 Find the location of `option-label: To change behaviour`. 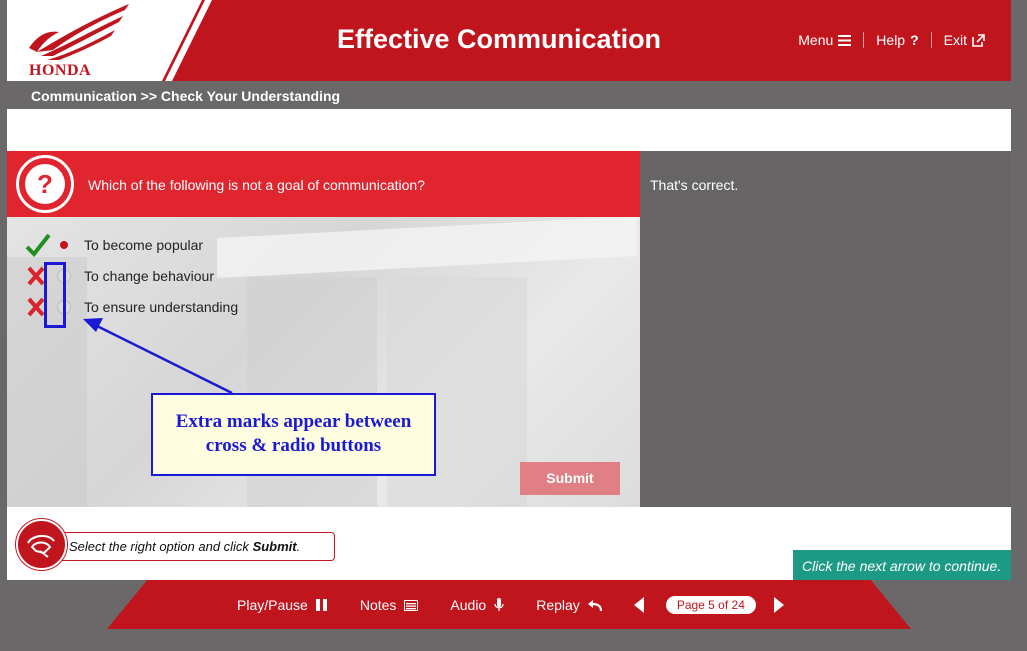

option-label: To change behaviour is located at coordinates (149, 276).